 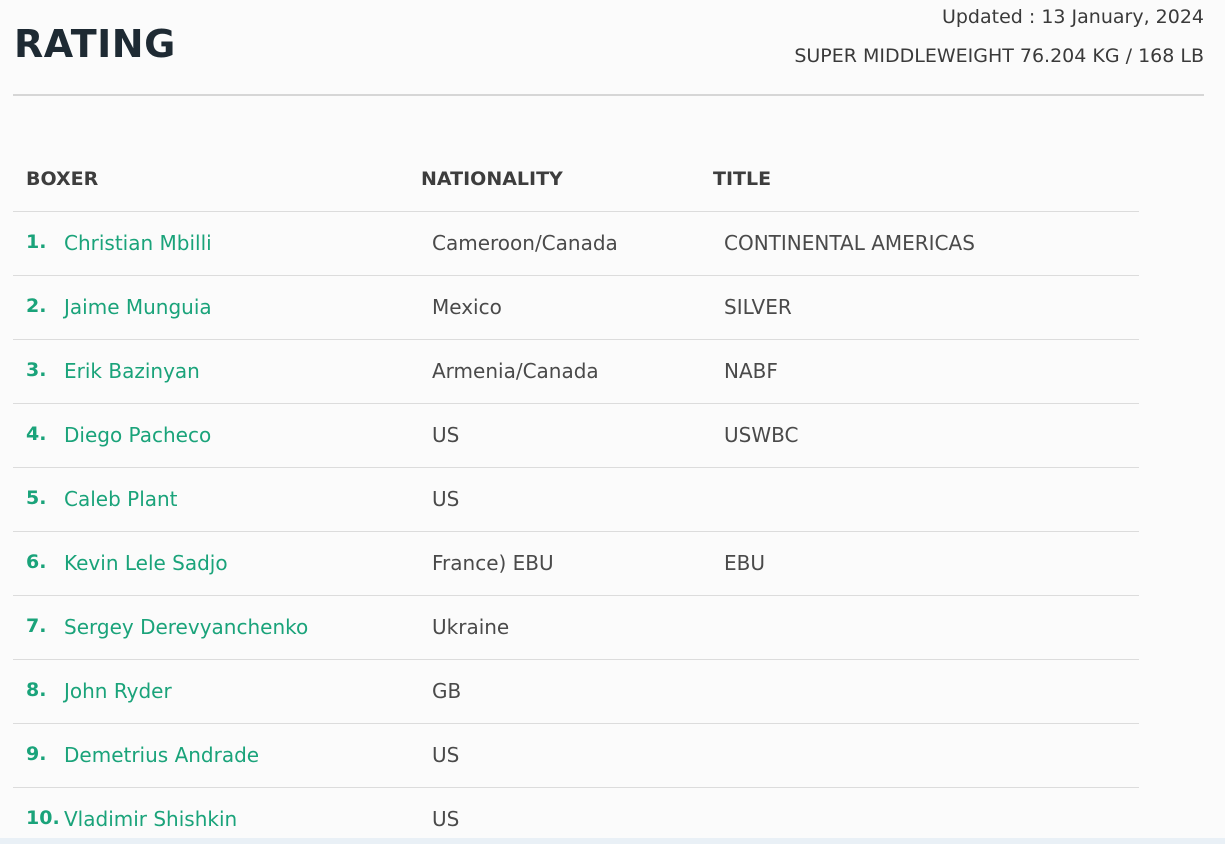 What do you see at coordinates (999, 56) in the screenshot?
I see `weight-category: SUPER MIDDLEWEIGHT 76.204 KG / 168 LB` at bounding box center [999, 56].